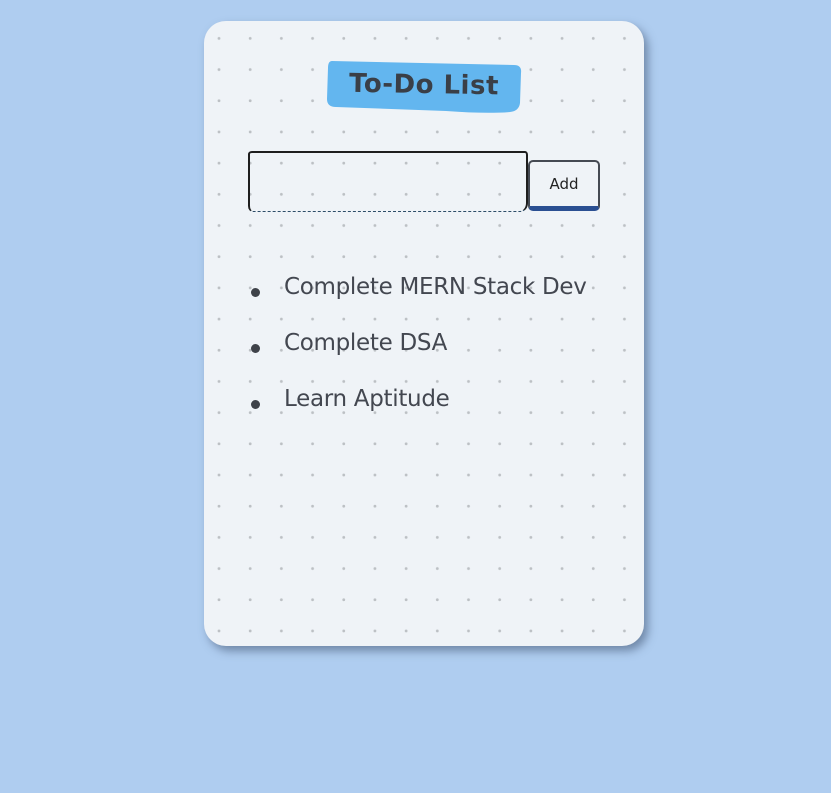 The image size is (831, 793). Describe the element at coordinates (435, 287) in the screenshot. I see `todo-text: Complete MERN Stack Dev` at that location.